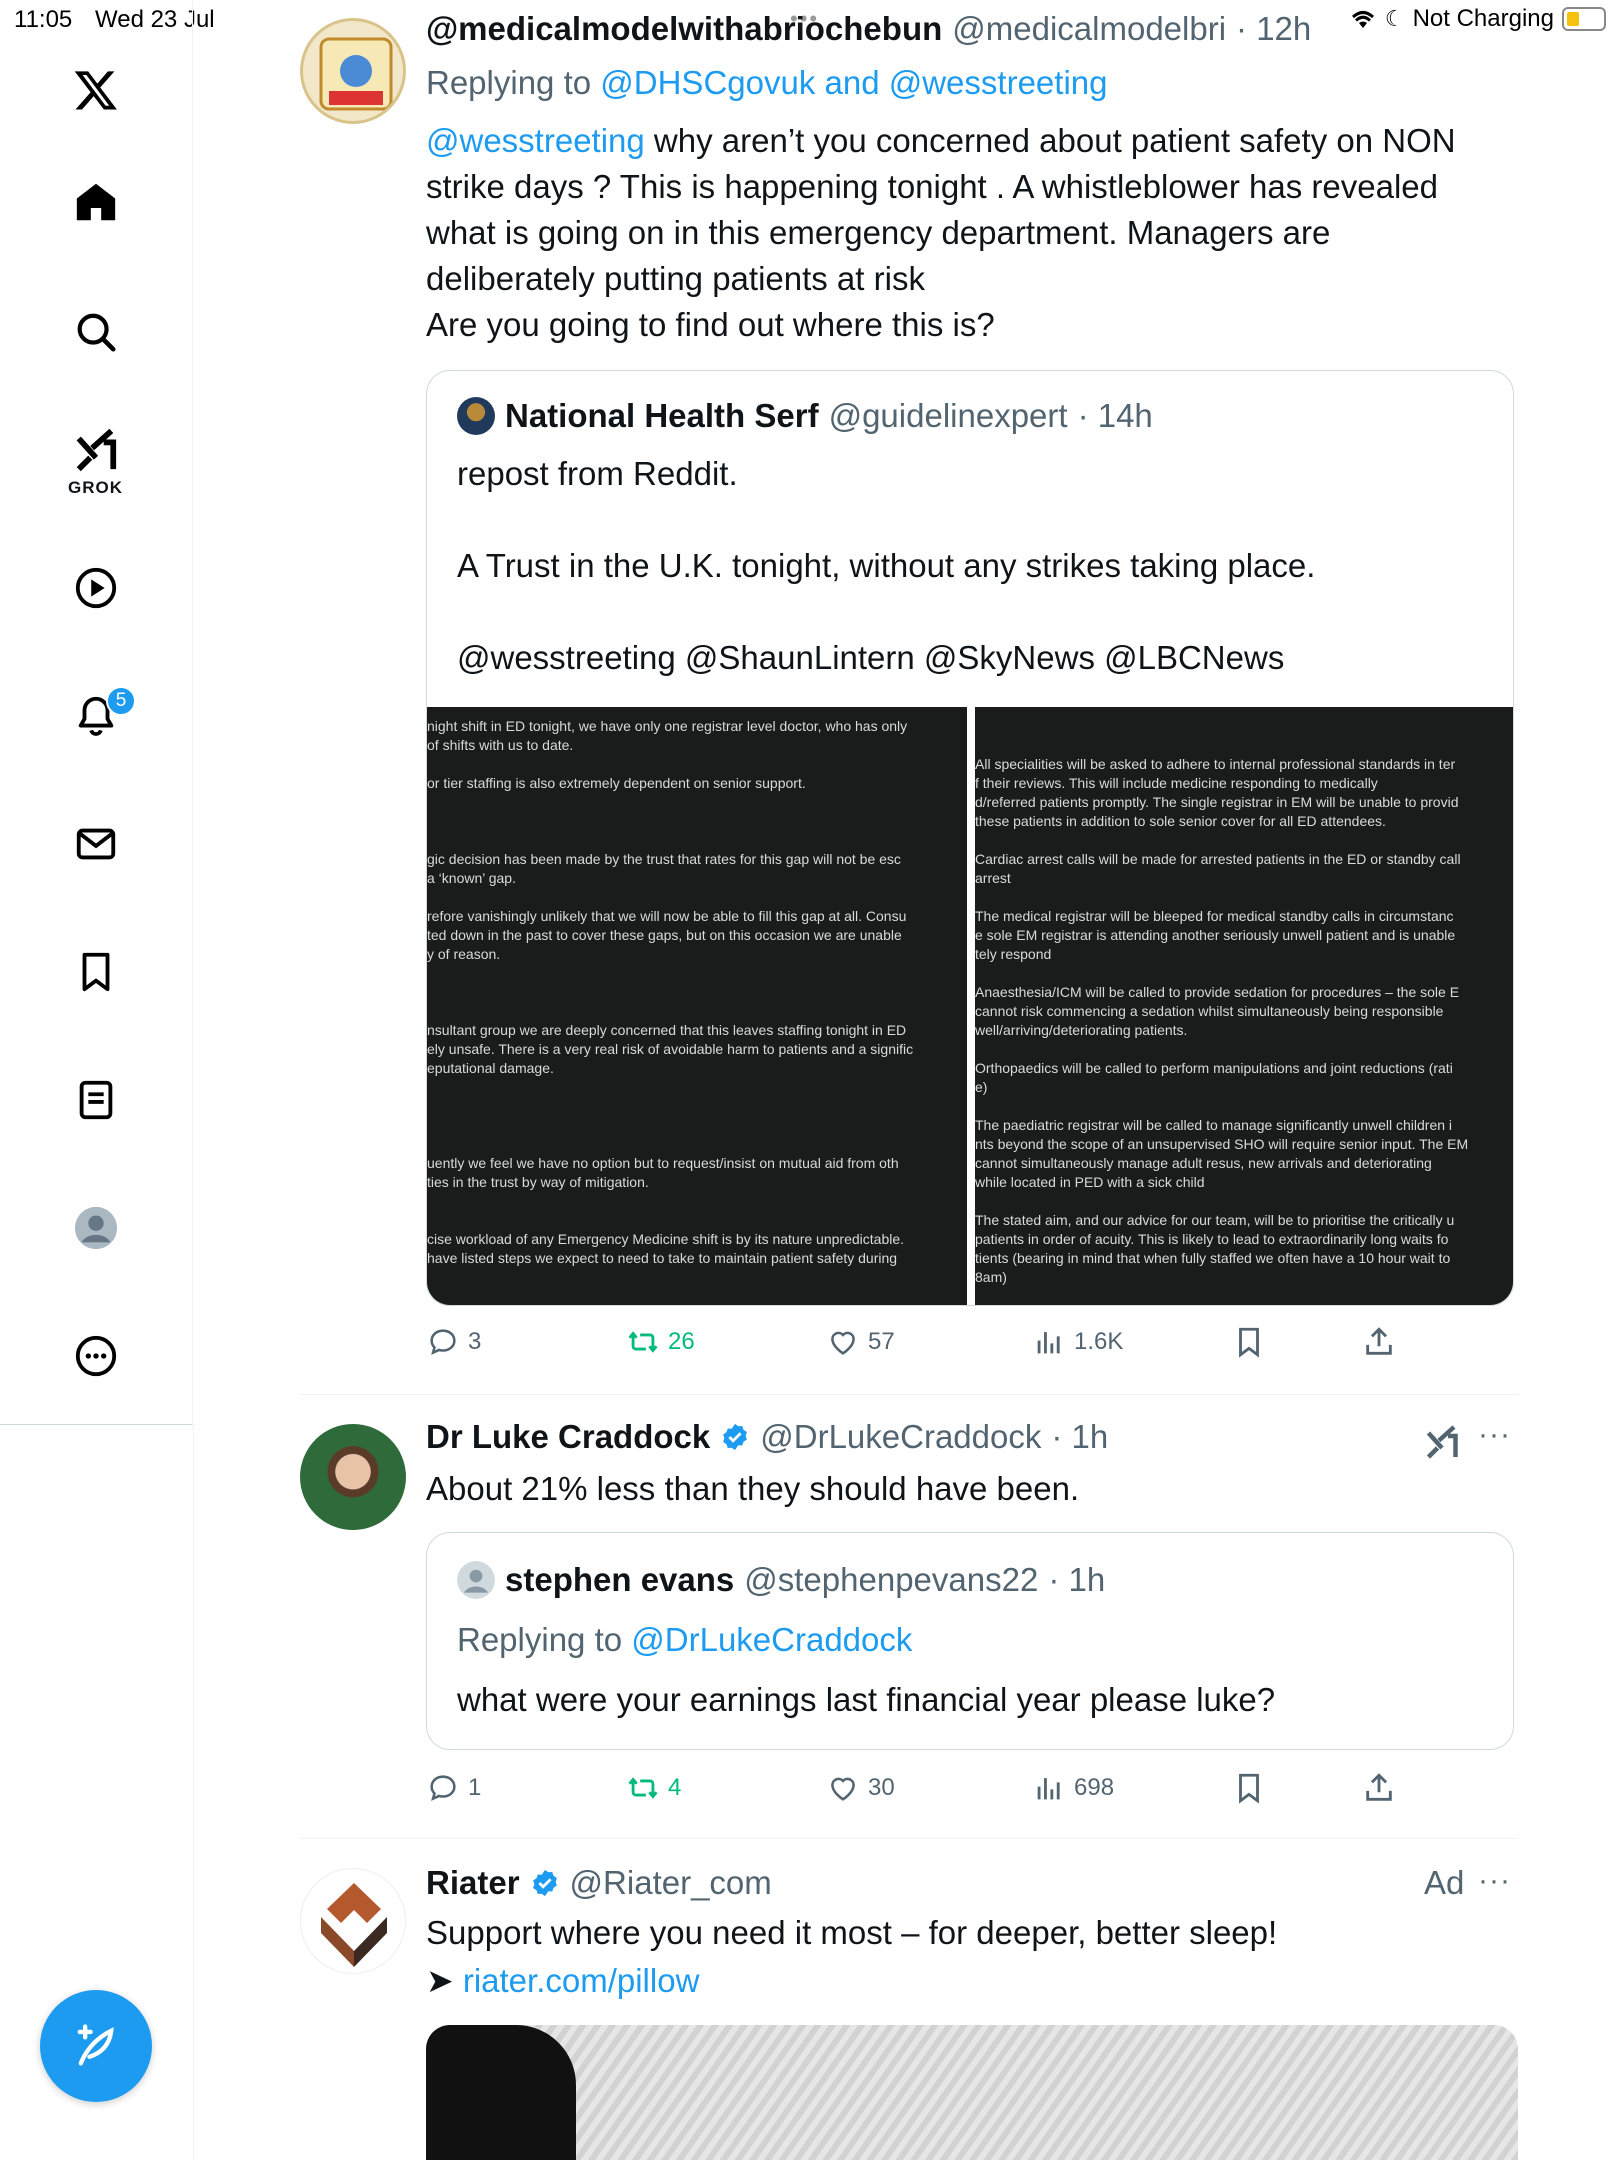 This screenshot has height=2160, width=1620. Describe the element at coordinates (1273, 29) in the screenshot. I see `tweet-time: · 12h` at that location.